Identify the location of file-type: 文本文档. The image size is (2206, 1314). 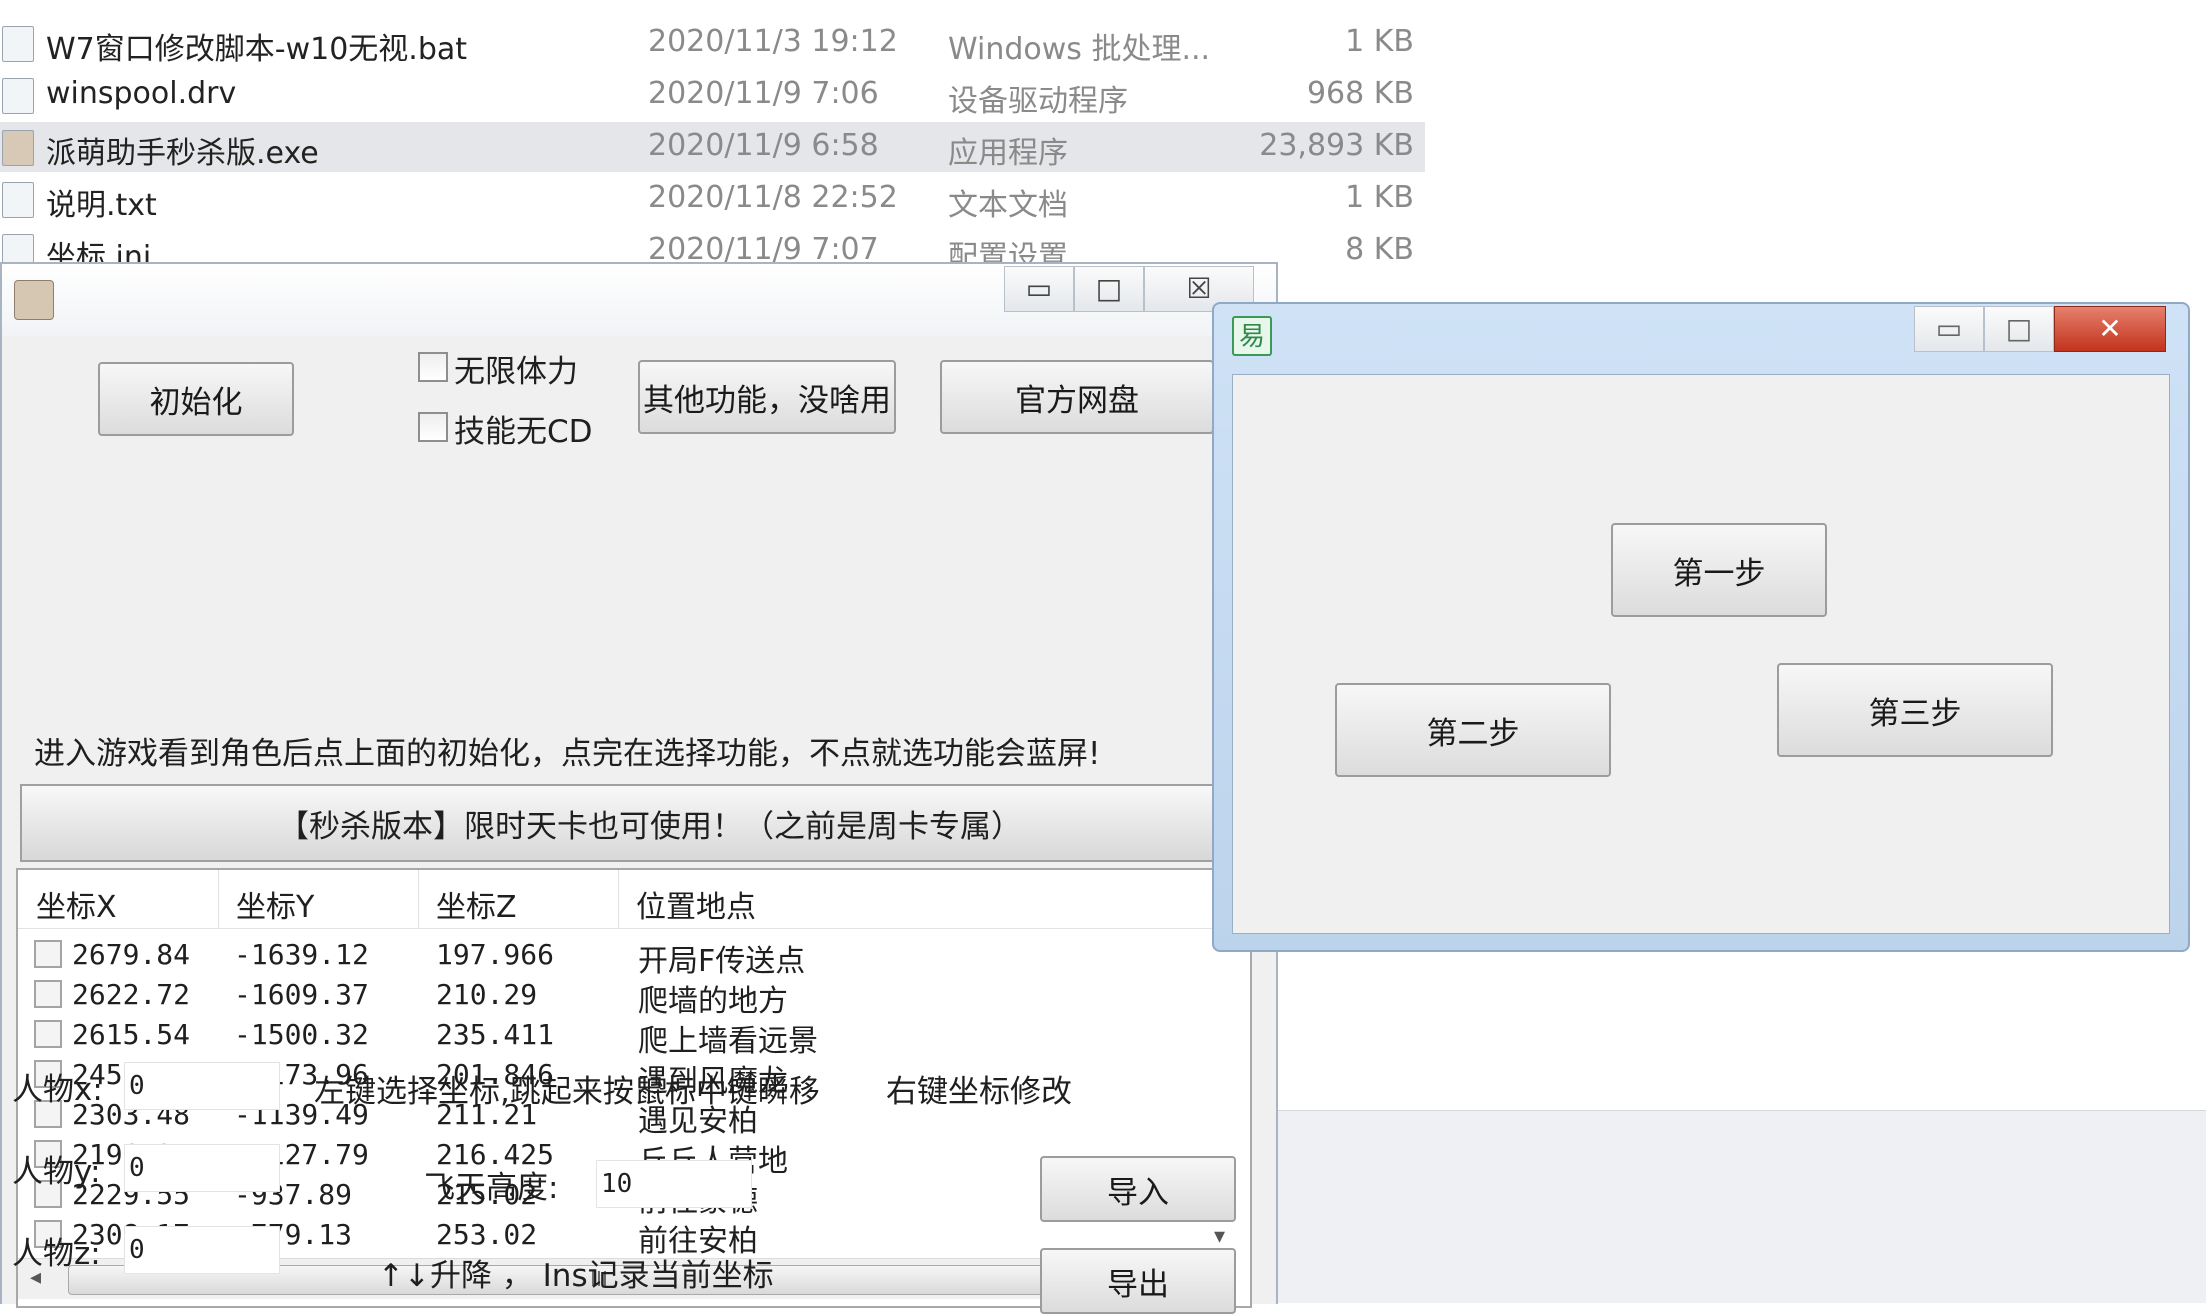
(1008, 205).